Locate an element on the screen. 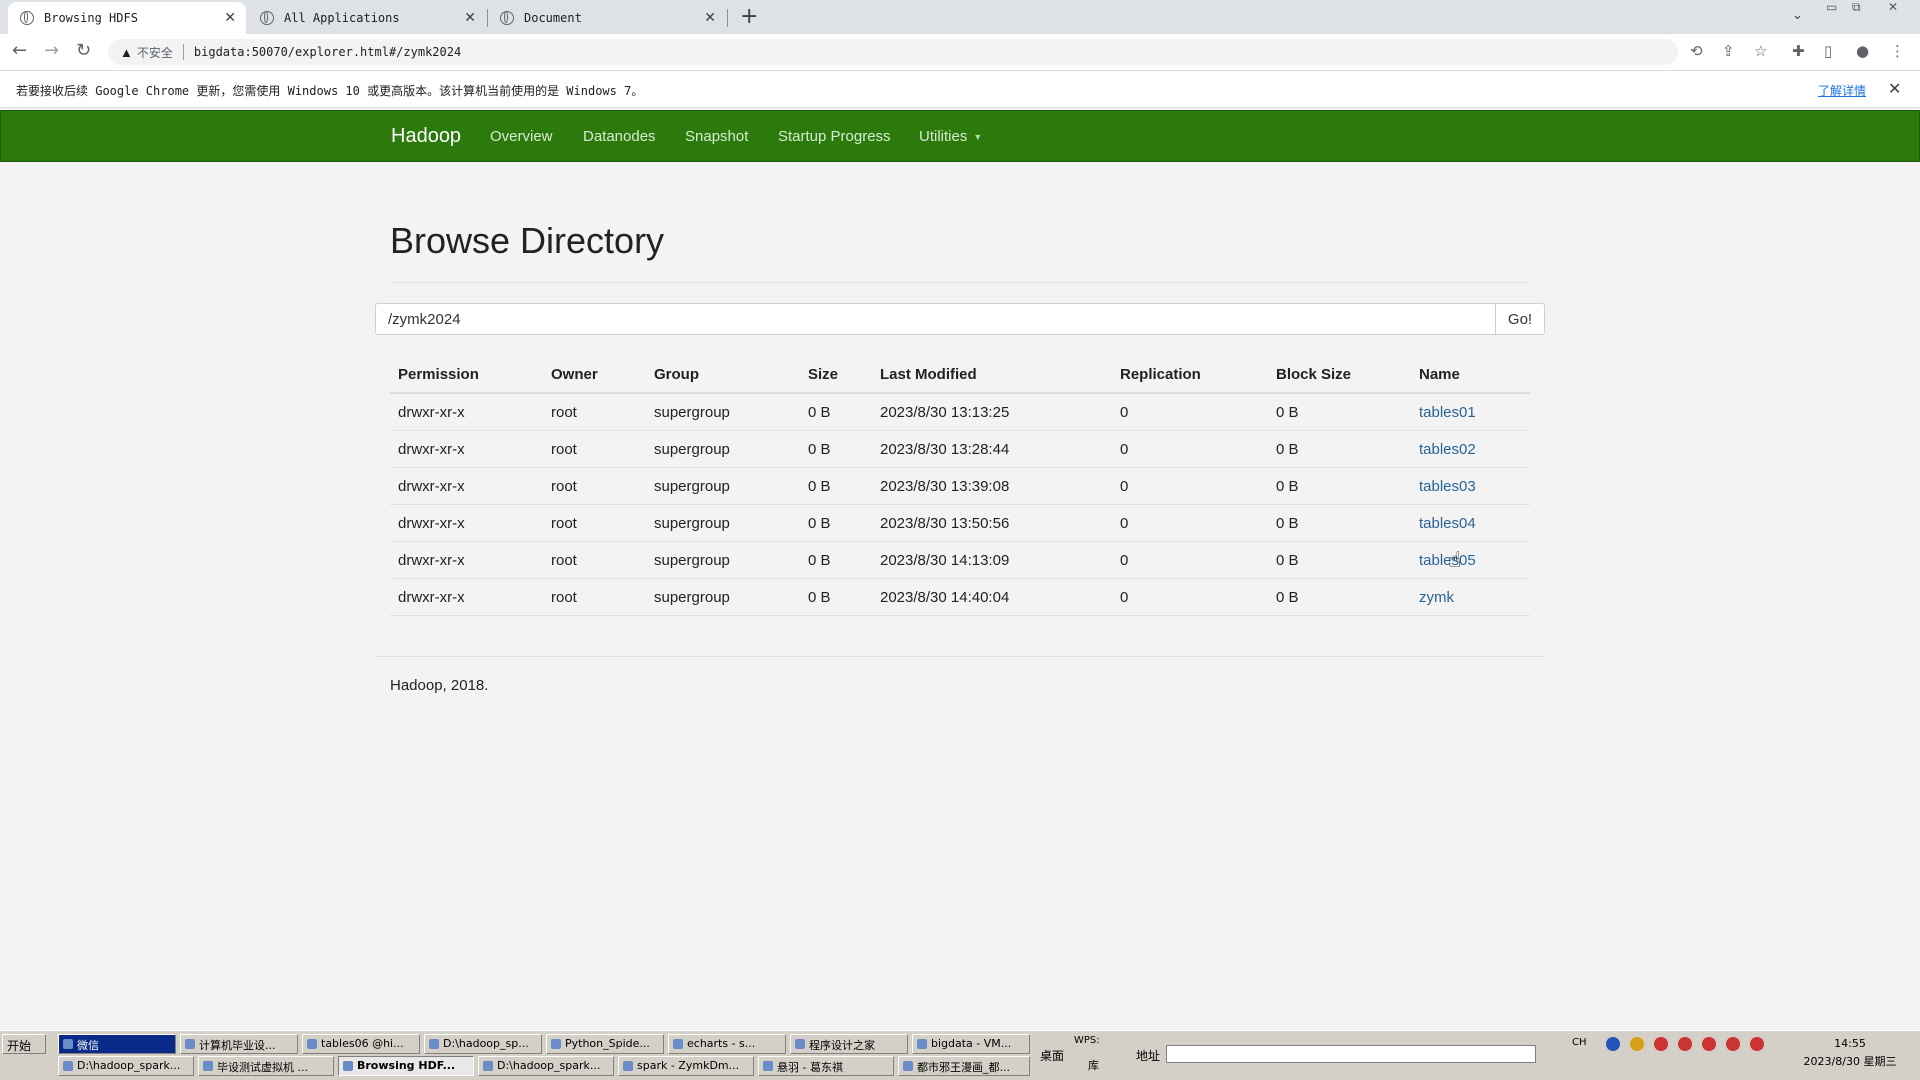 The width and height of the screenshot is (1920, 1080). tab-document: Document ✕ is located at coordinates (607, 18).